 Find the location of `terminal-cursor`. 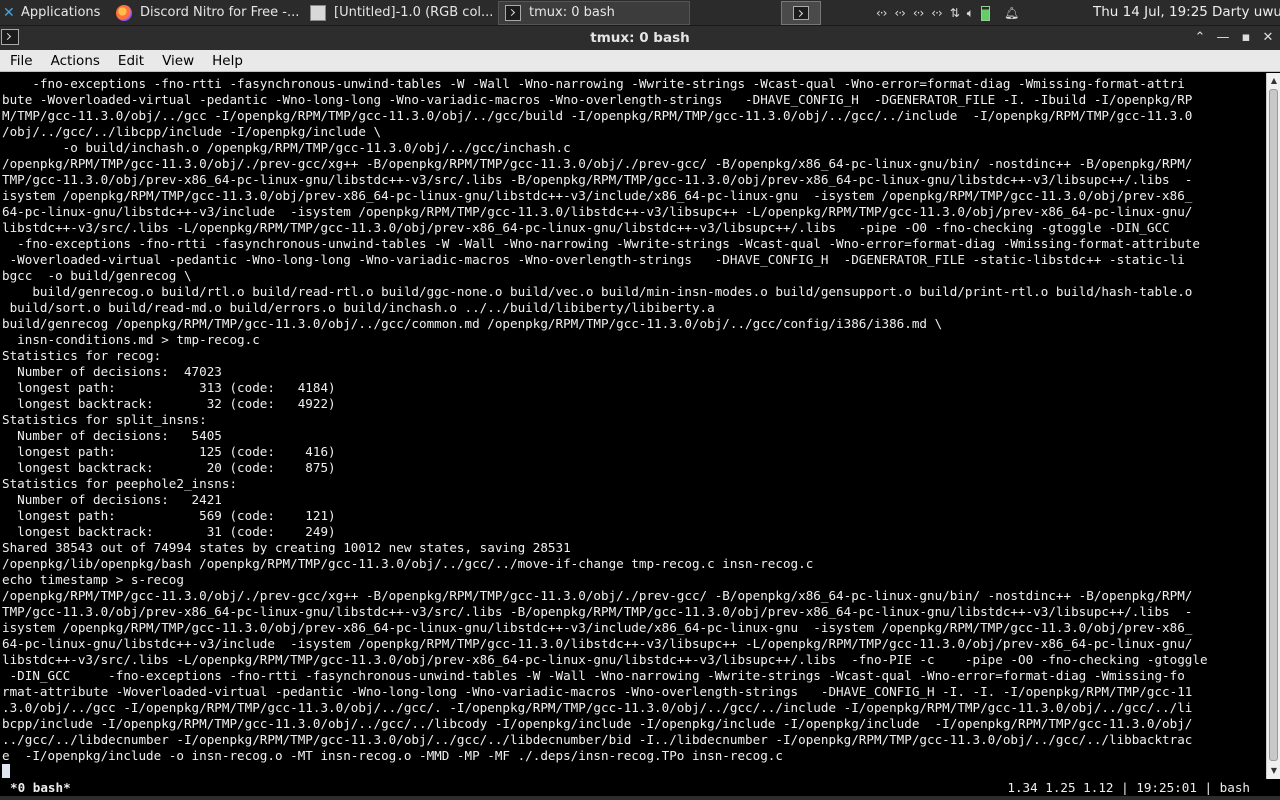

terminal-cursor is located at coordinates (6, 771).